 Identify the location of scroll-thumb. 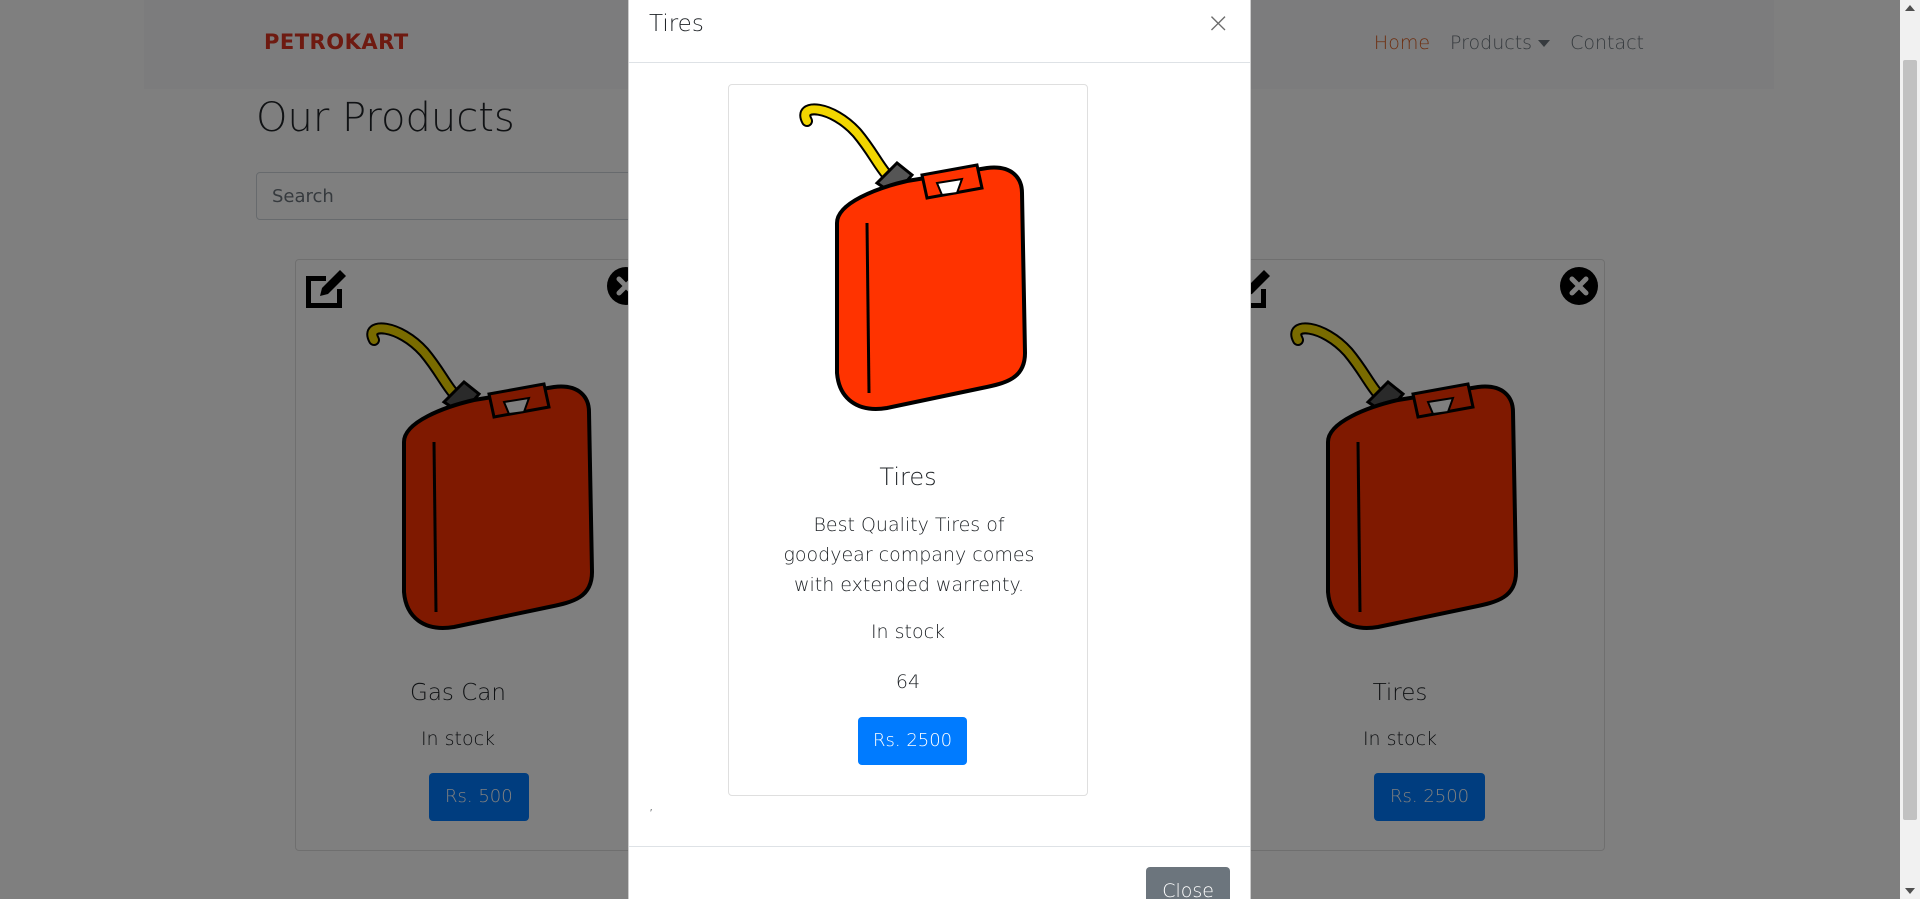
(1910, 440).